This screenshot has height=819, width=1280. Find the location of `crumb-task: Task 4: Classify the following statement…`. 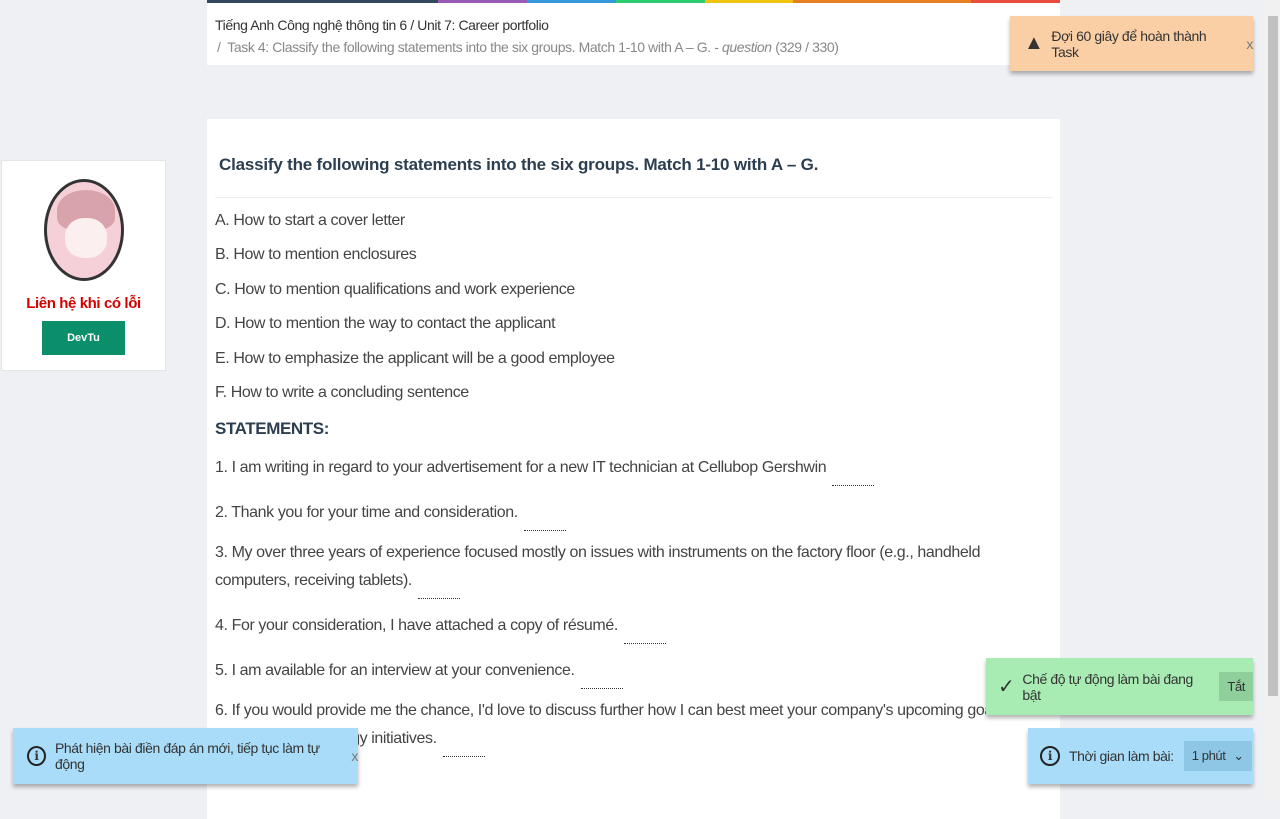

crumb-task: Task 4: Classify the following statement… is located at coordinates (469, 47).